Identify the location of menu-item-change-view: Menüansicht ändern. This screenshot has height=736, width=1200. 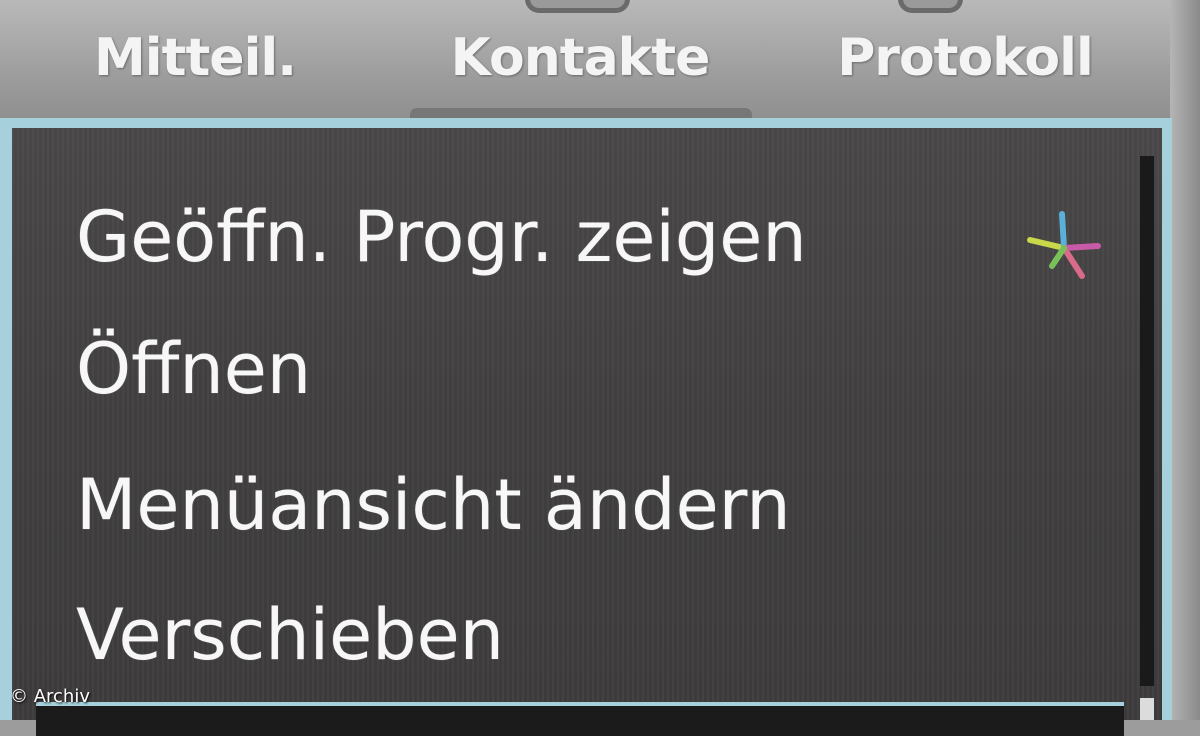
(433, 505).